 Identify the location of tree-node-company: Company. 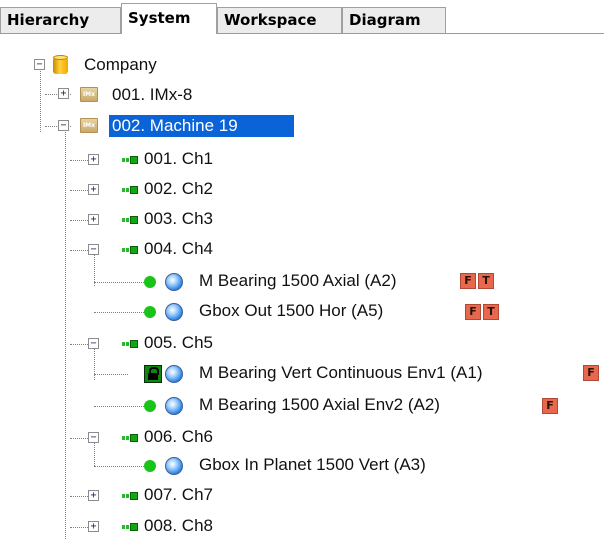
(120, 65).